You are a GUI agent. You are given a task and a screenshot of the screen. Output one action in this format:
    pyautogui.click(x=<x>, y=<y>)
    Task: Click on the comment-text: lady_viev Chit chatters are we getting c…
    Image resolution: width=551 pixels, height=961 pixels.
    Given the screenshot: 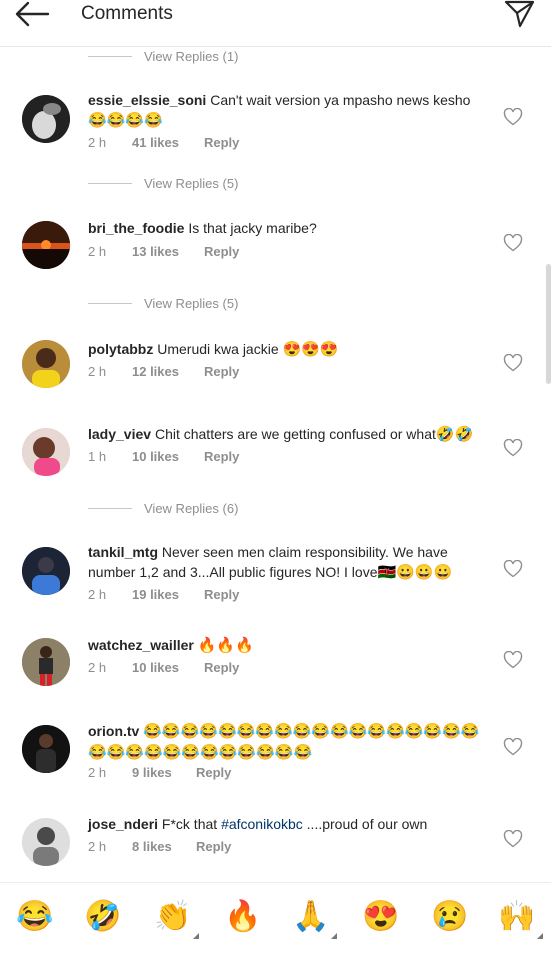 What is the action you would take?
    pyautogui.click(x=288, y=434)
    